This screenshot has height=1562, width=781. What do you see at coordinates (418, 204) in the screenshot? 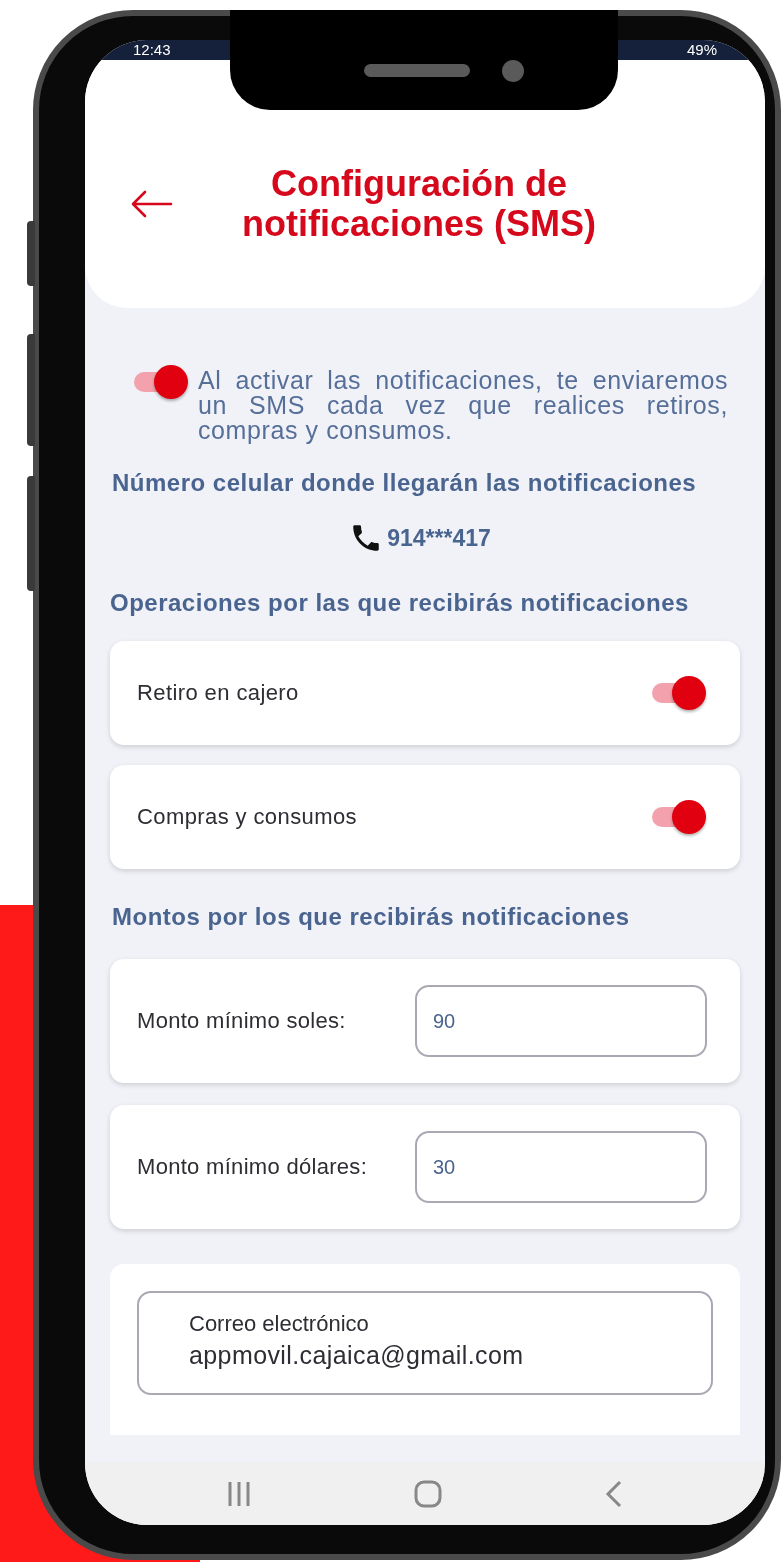
I see `page-title: Configuración de notificaciones (SMS)` at bounding box center [418, 204].